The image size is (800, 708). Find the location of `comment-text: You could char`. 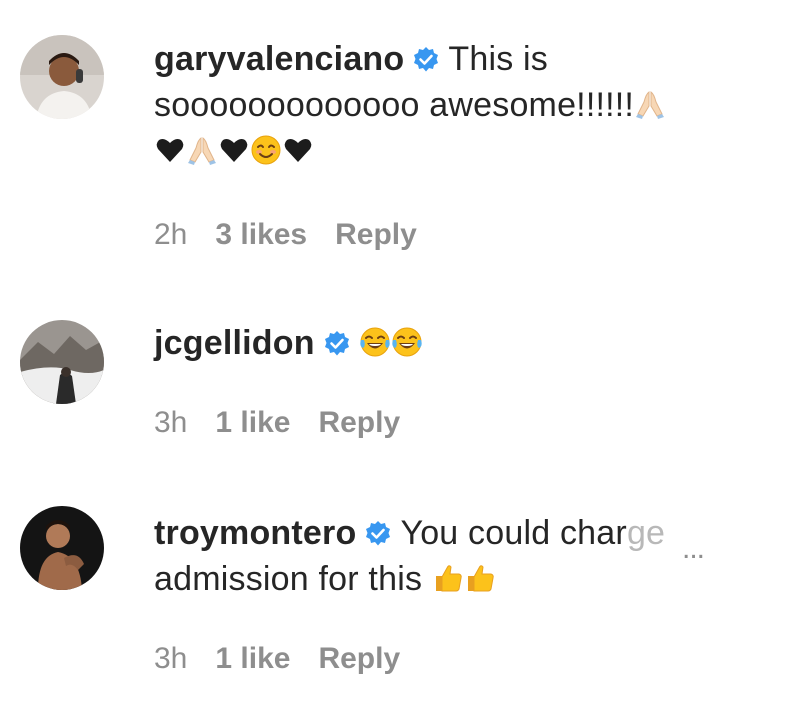

comment-text: You could char is located at coordinates (513, 533).